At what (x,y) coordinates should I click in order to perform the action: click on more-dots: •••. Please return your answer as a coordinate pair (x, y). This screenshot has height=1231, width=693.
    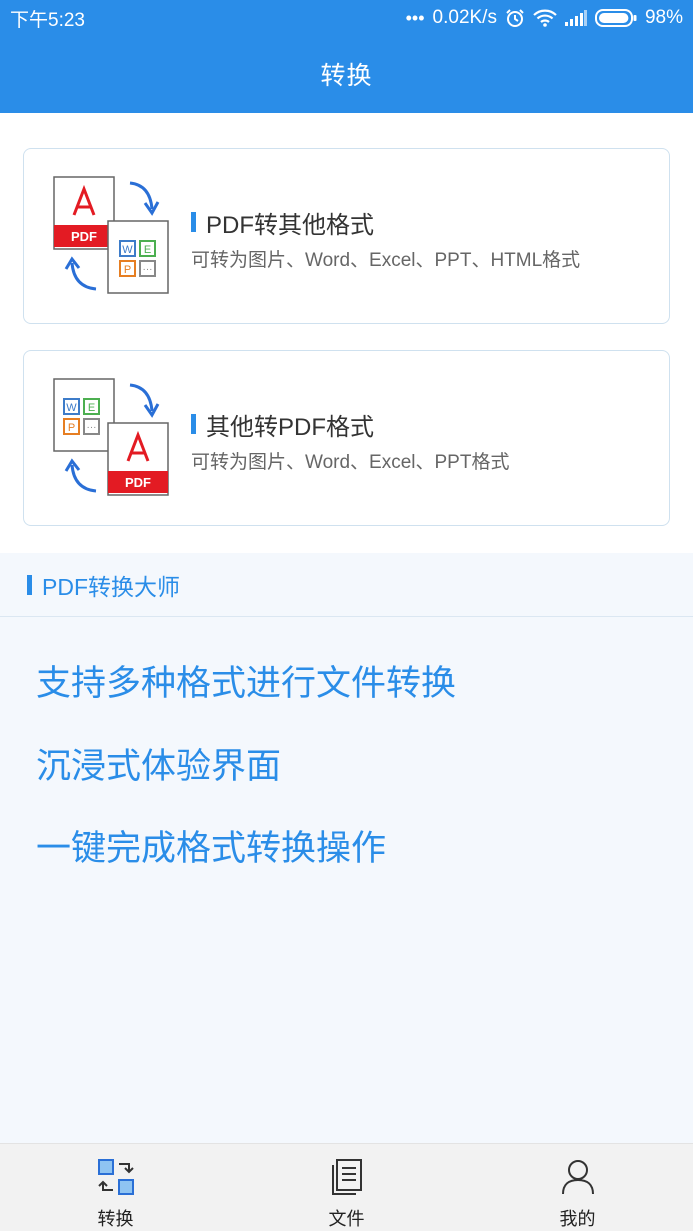
    Looking at the image, I should click on (415, 17).